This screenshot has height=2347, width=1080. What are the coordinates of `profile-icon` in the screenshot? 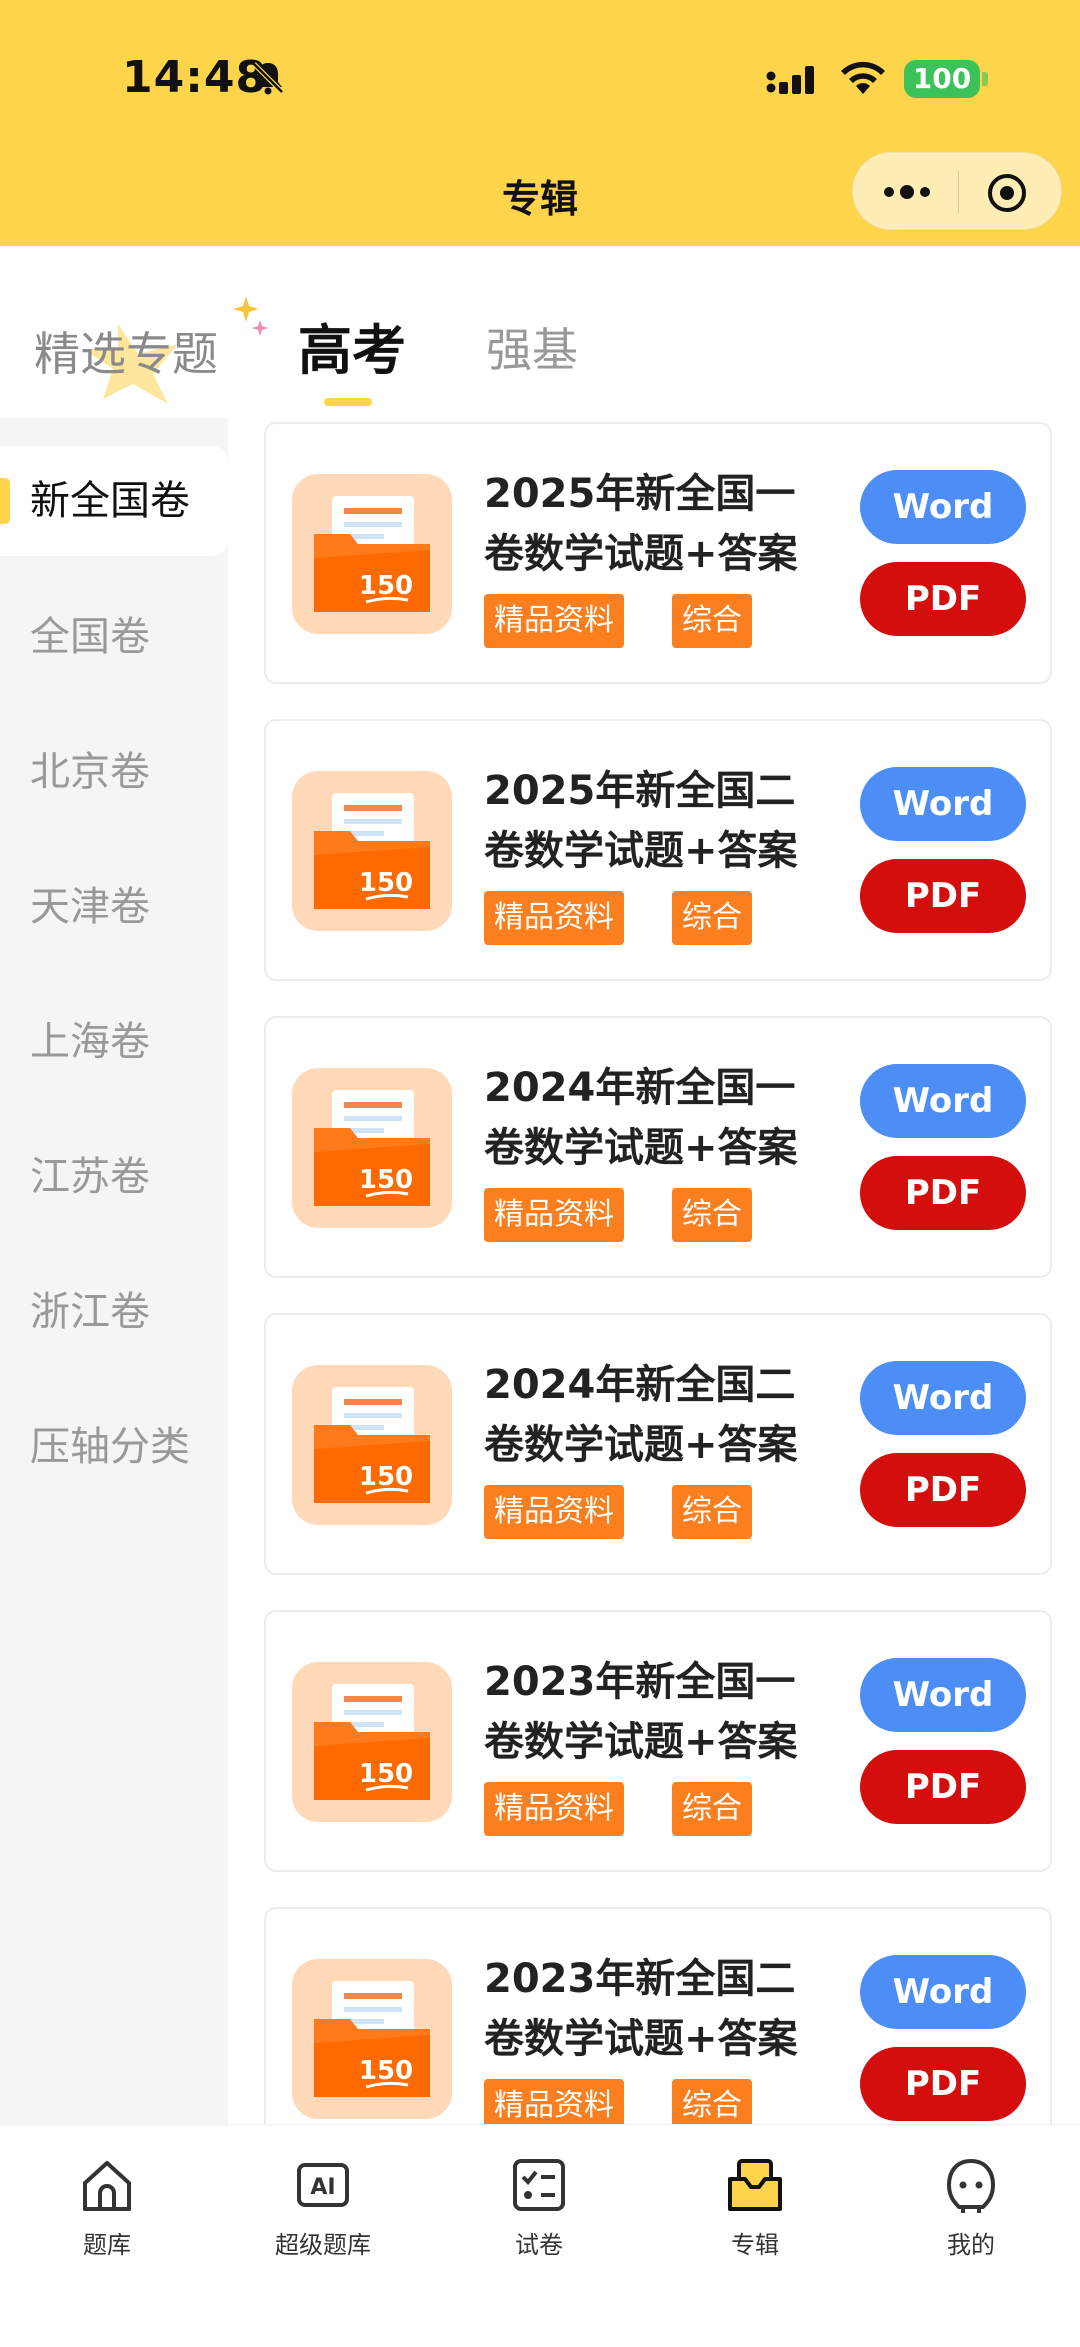 It's located at (971, 2185).